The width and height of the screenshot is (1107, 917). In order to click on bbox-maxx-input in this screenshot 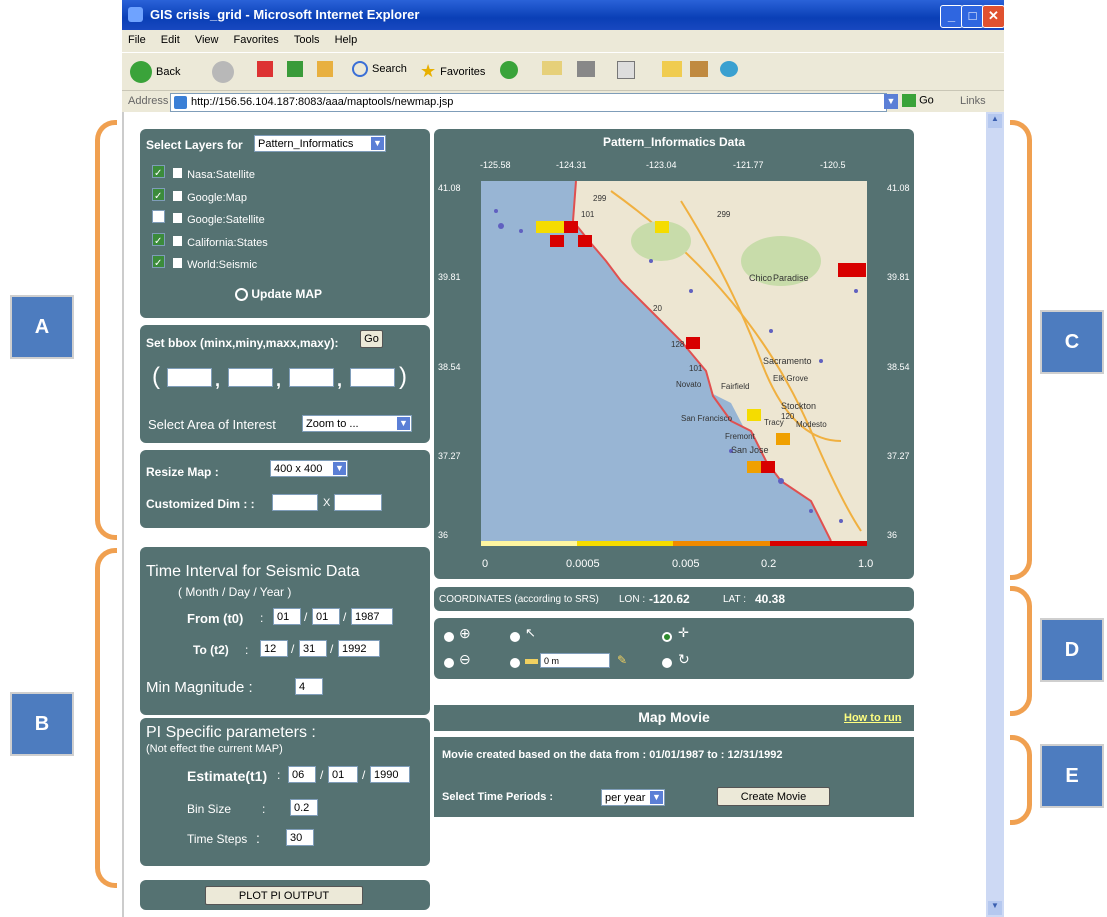, I will do `click(311, 377)`.